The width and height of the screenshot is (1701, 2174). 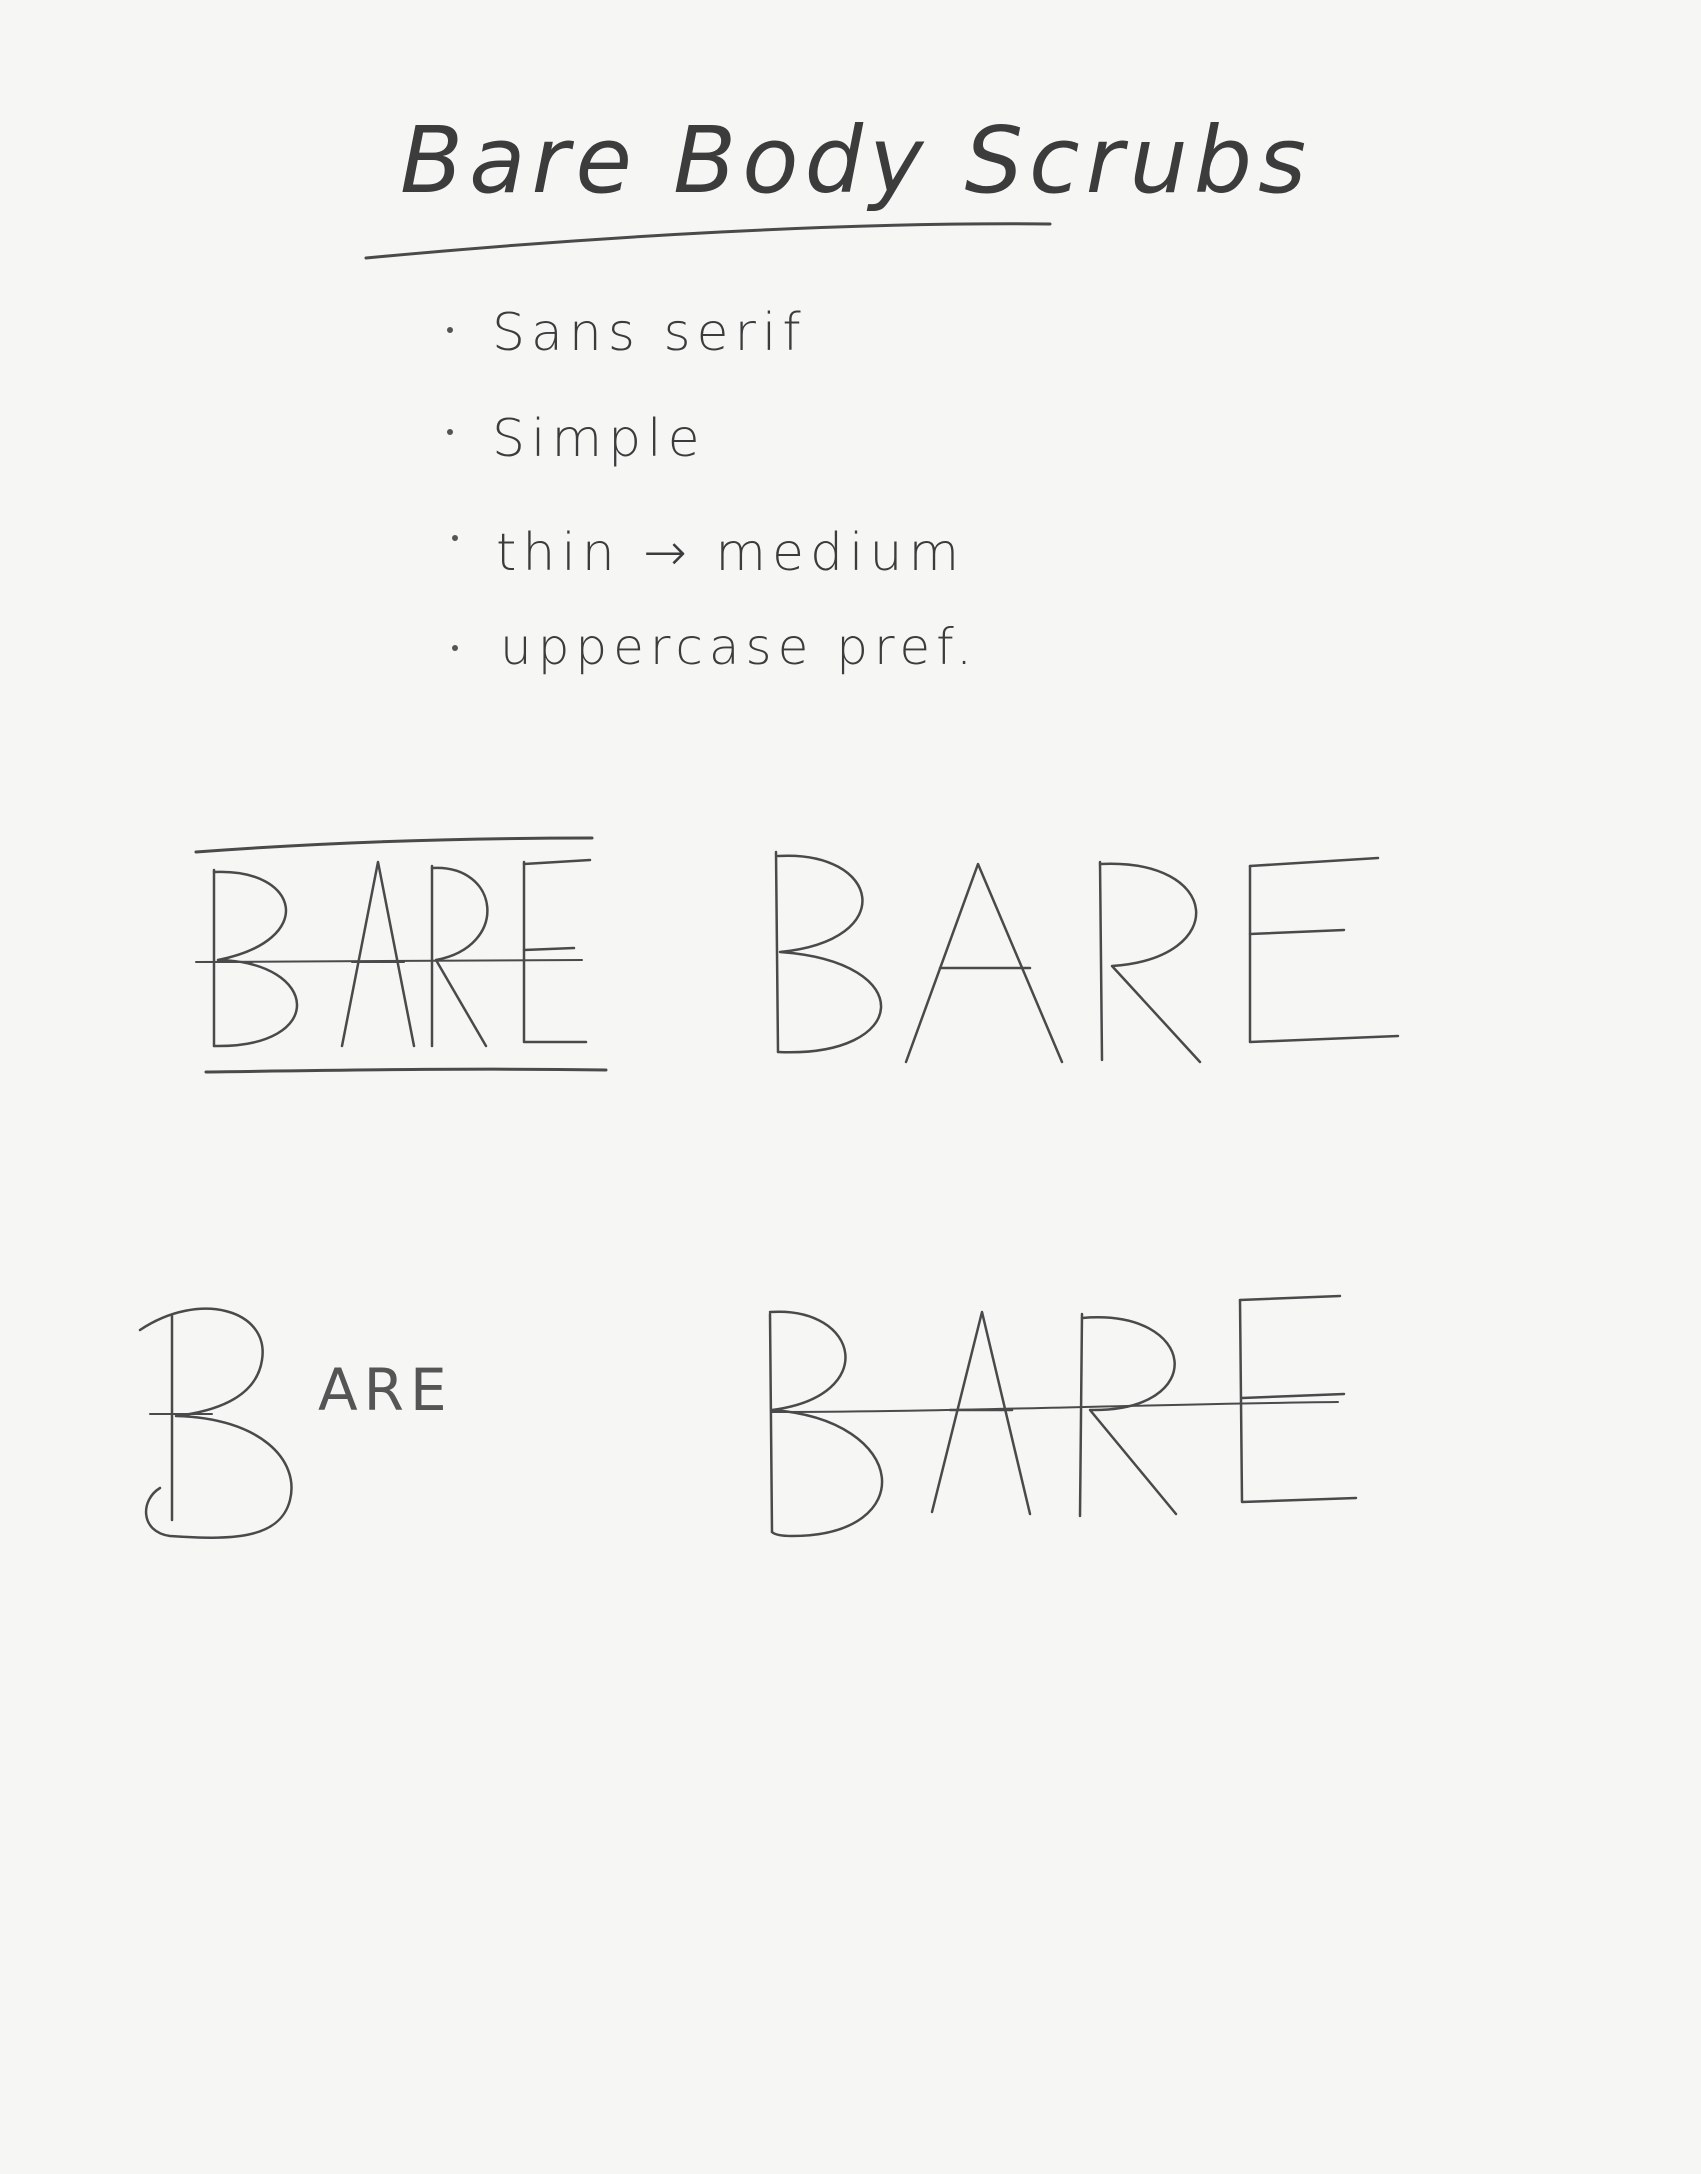 I want to click on logo-sketch-condensed-ruled, so click(x=401, y=955).